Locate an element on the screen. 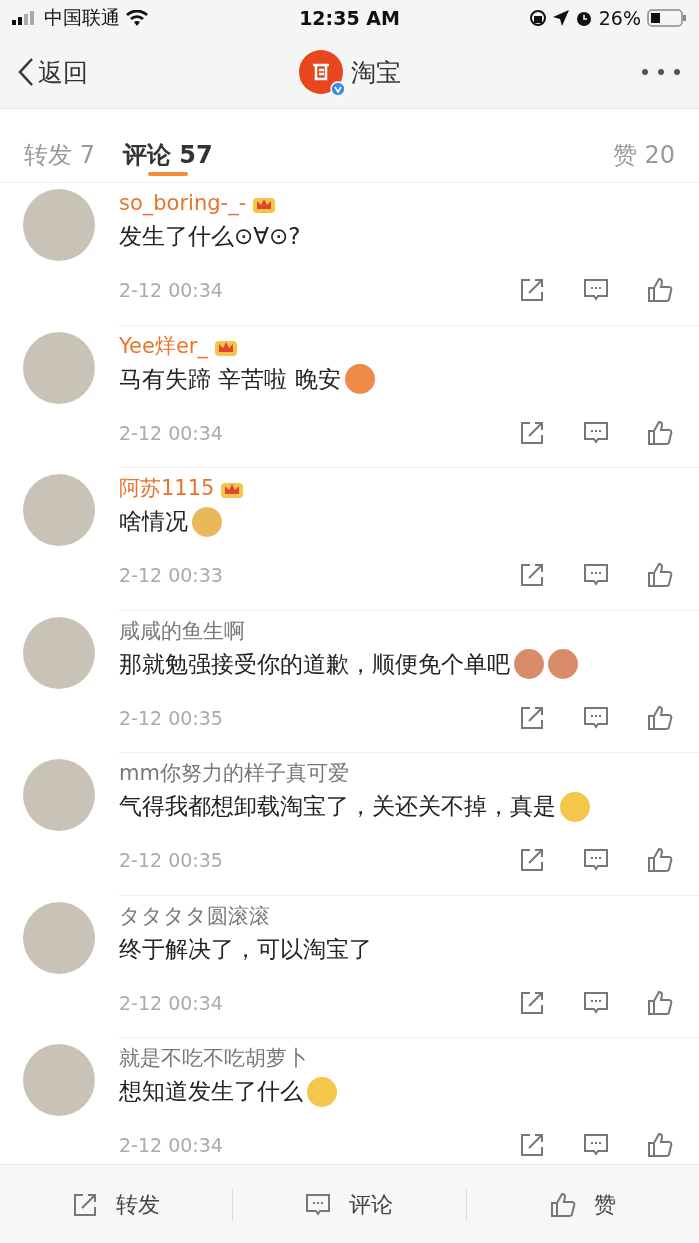 The height and width of the screenshot is (1243, 699). repost-button: 转发 is located at coordinates (116, 1204).